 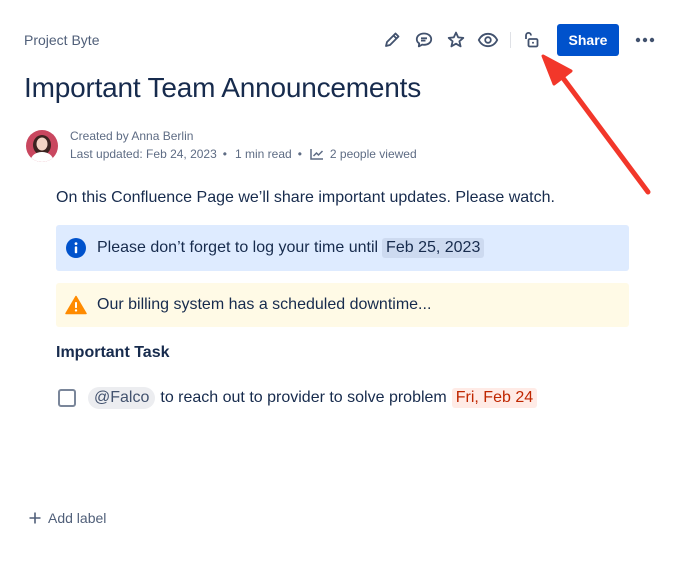 What do you see at coordinates (143, 154) in the screenshot?
I see `last-updated: Last updated: Feb 24, 2023` at bounding box center [143, 154].